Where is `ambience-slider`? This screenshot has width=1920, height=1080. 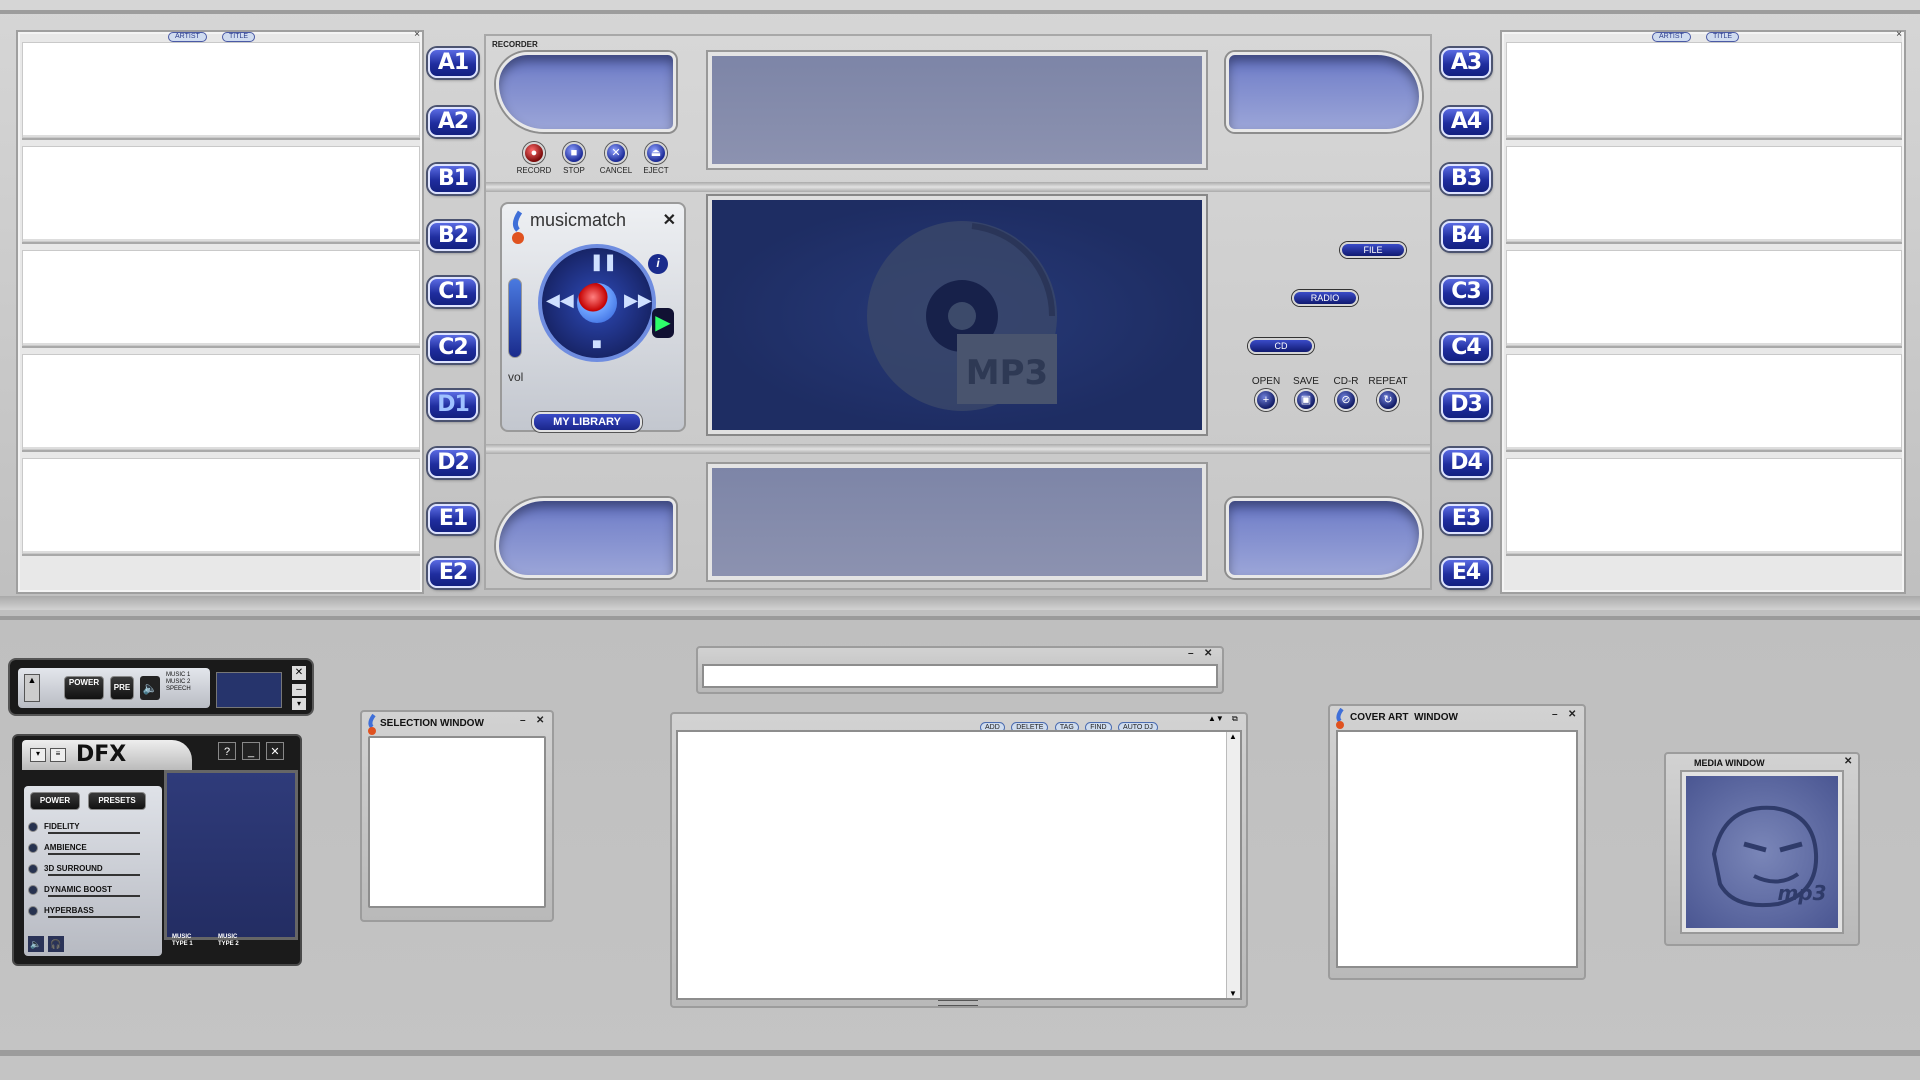
ambience-slider is located at coordinates (94, 854).